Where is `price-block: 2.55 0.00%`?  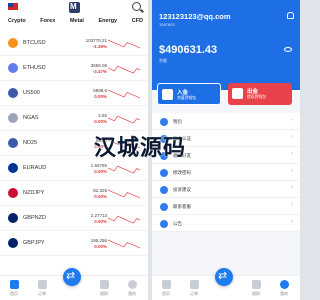 price-block: 2.55 0.00% is located at coordinates (86, 118).